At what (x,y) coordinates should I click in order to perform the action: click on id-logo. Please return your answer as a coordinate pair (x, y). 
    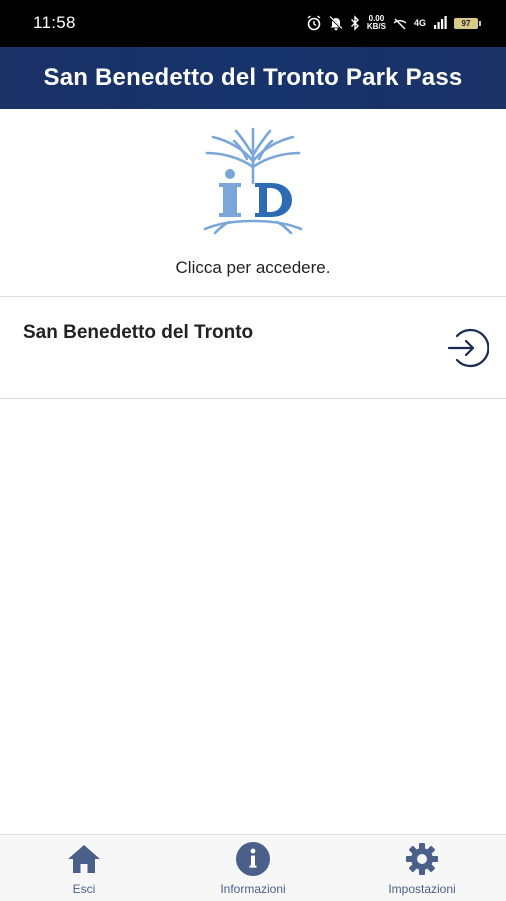
    Looking at the image, I should click on (253, 181).